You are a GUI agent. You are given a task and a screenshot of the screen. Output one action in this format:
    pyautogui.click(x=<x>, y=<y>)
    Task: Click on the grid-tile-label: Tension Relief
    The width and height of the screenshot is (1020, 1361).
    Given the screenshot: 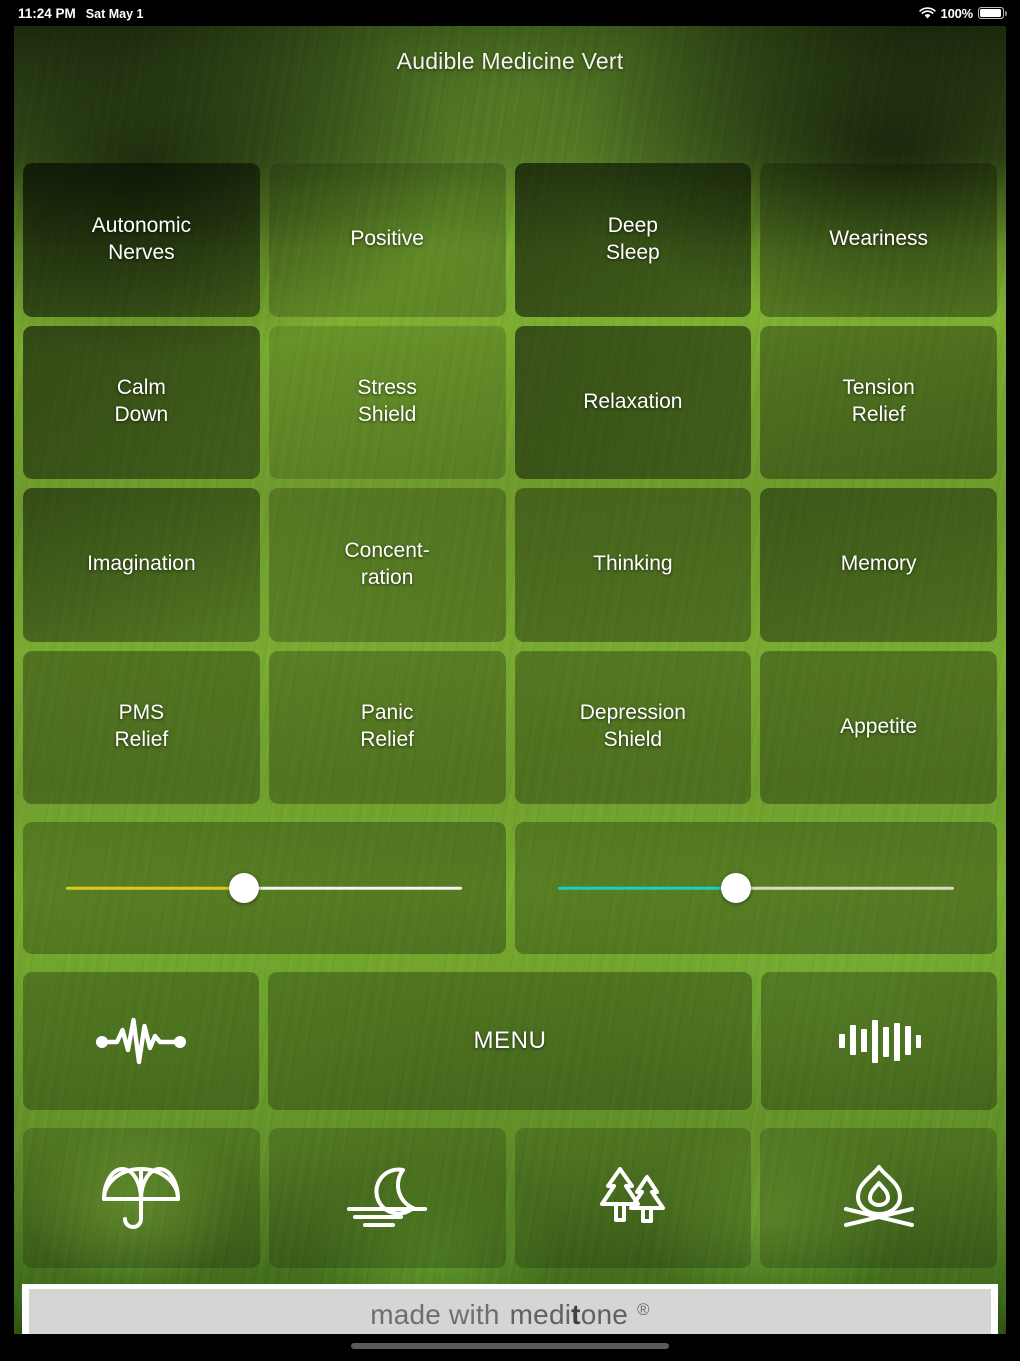 What is the action you would take?
    pyautogui.click(x=878, y=401)
    